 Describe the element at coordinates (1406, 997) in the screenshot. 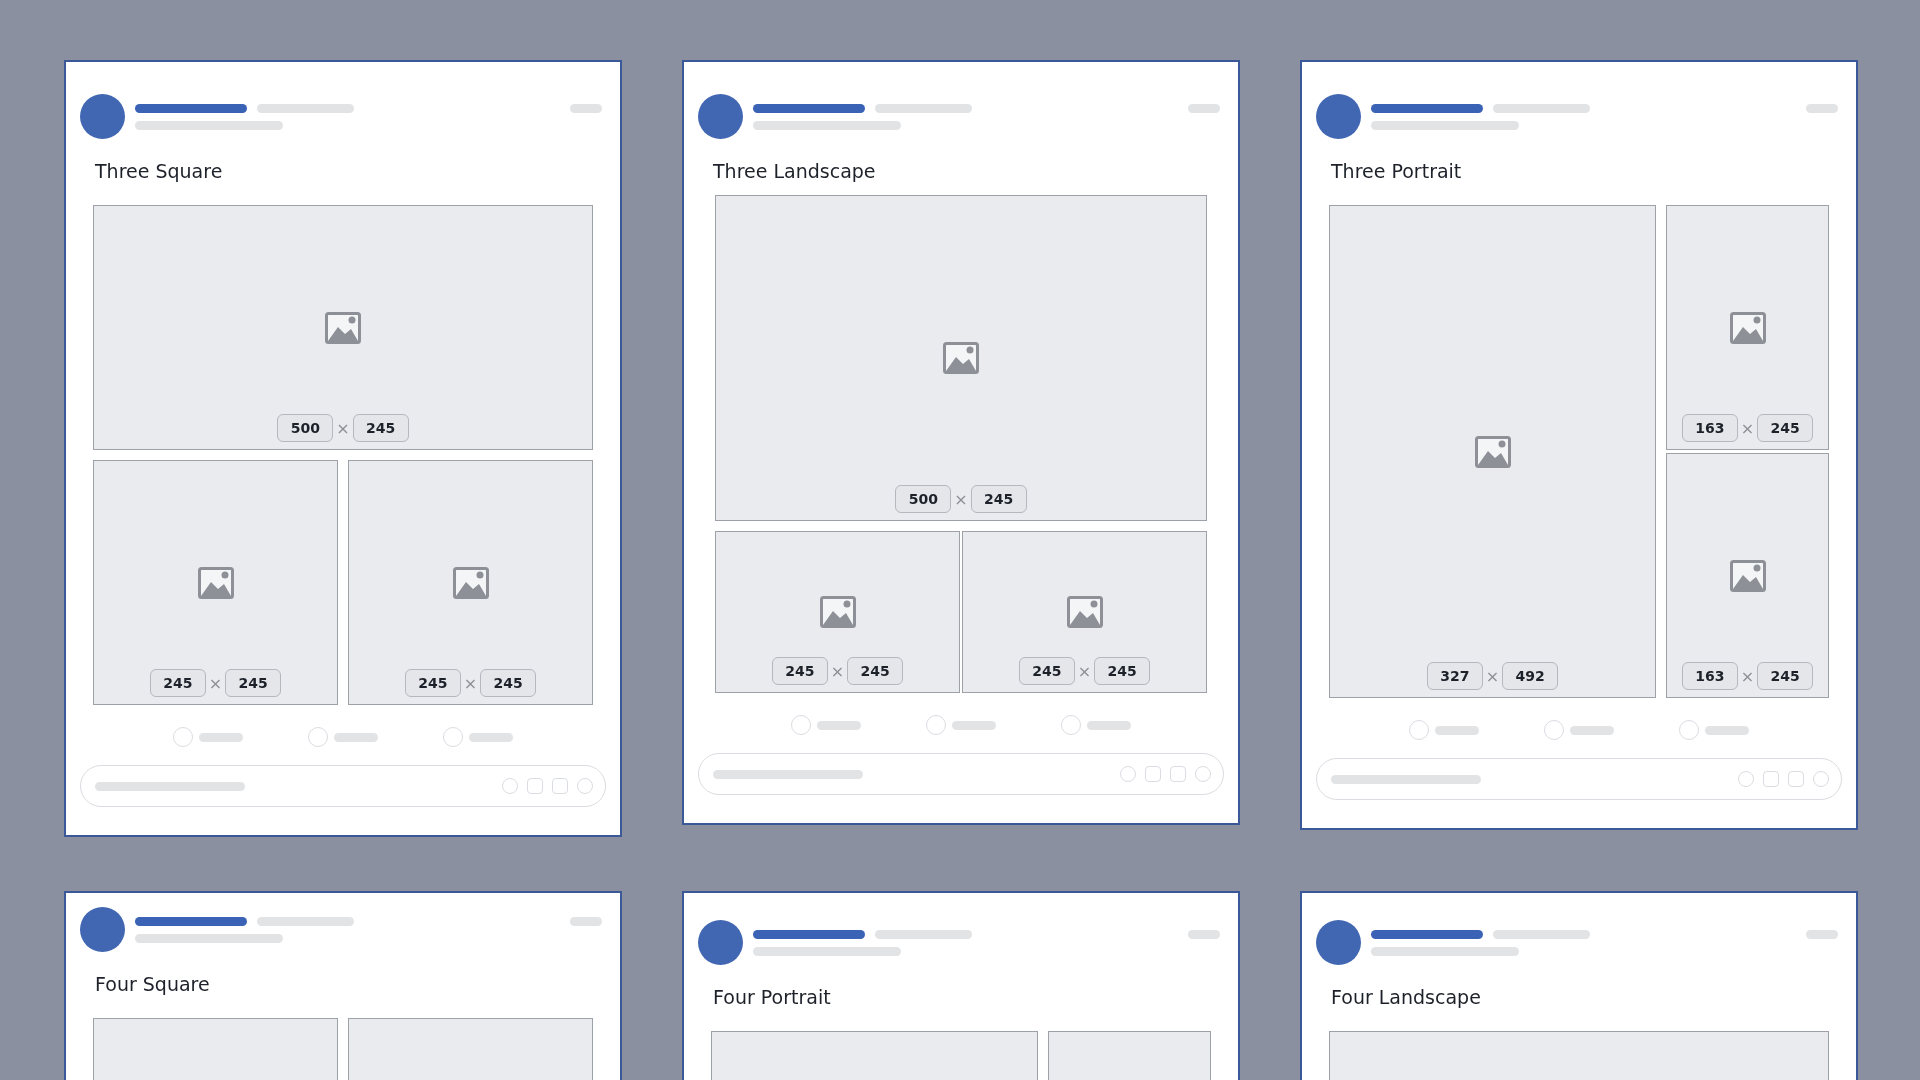

I see `post-title: Four Landscape` at that location.